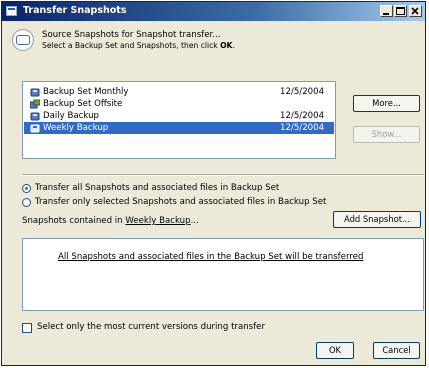 The width and height of the screenshot is (429, 368). I want to click on maximize-icon, so click(400, 11).